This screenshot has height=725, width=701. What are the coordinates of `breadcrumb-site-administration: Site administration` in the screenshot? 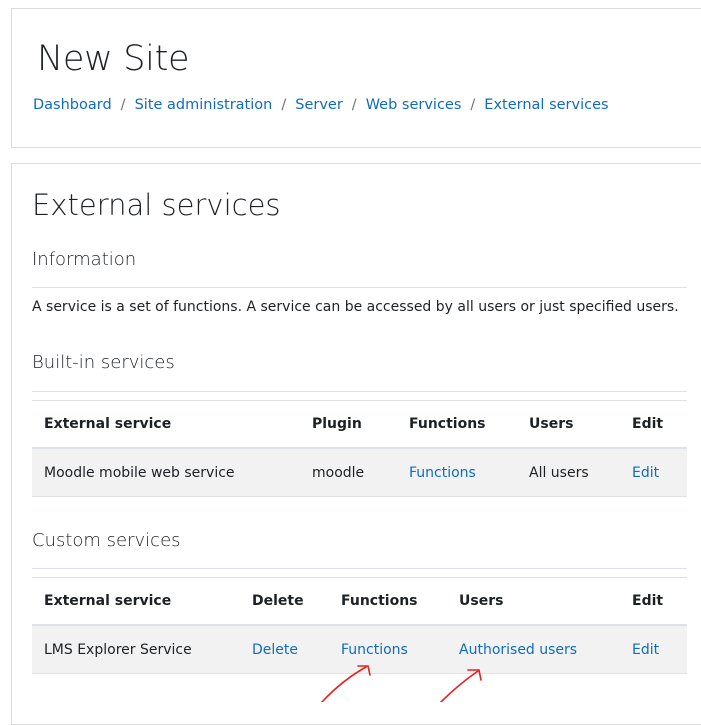 It's located at (204, 105).